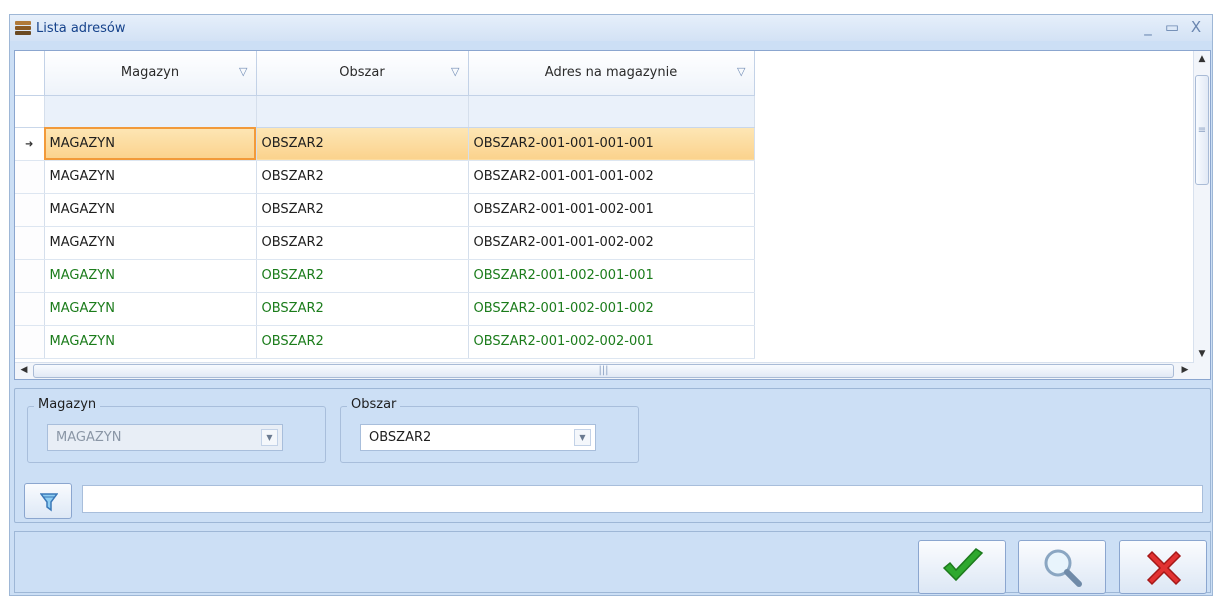  Describe the element at coordinates (1172, 27) in the screenshot. I see `maximize-button: ▭` at that location.